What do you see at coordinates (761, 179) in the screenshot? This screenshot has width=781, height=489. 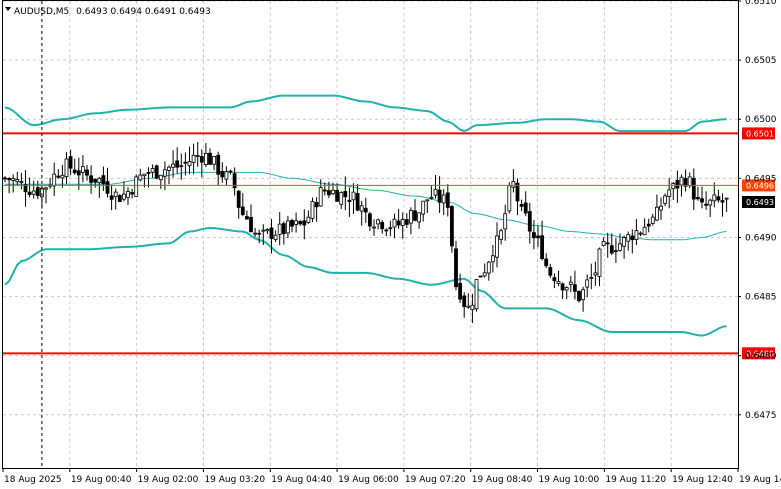 I see `y-tick-label: 0.6495` at bounding box center [761, 179].